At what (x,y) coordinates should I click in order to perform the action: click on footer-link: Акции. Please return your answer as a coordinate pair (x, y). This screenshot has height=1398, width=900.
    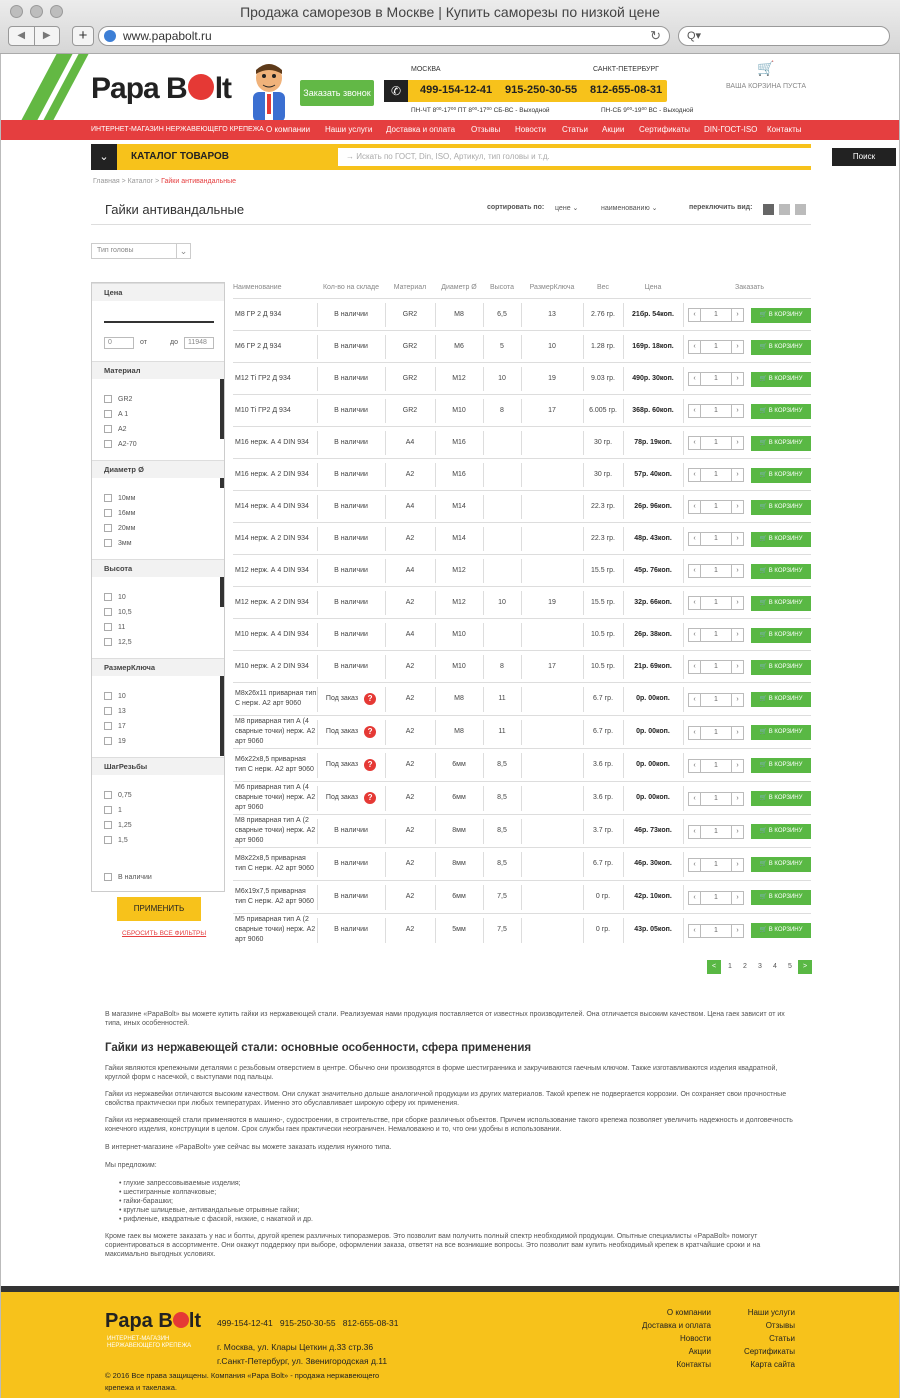
    Looking at the image, I should click on (700, 1351).